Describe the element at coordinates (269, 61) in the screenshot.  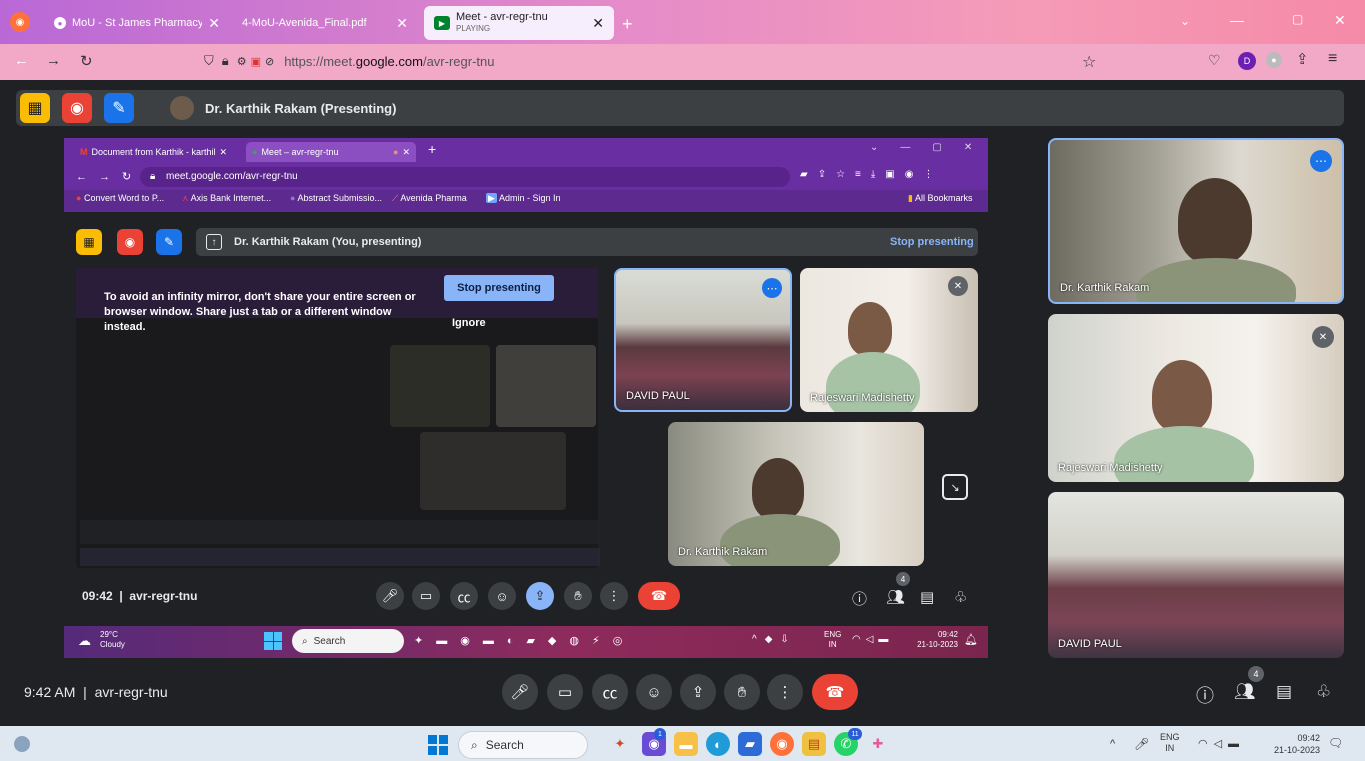
I see `mic-blocked-icon: ⊘` at that location.